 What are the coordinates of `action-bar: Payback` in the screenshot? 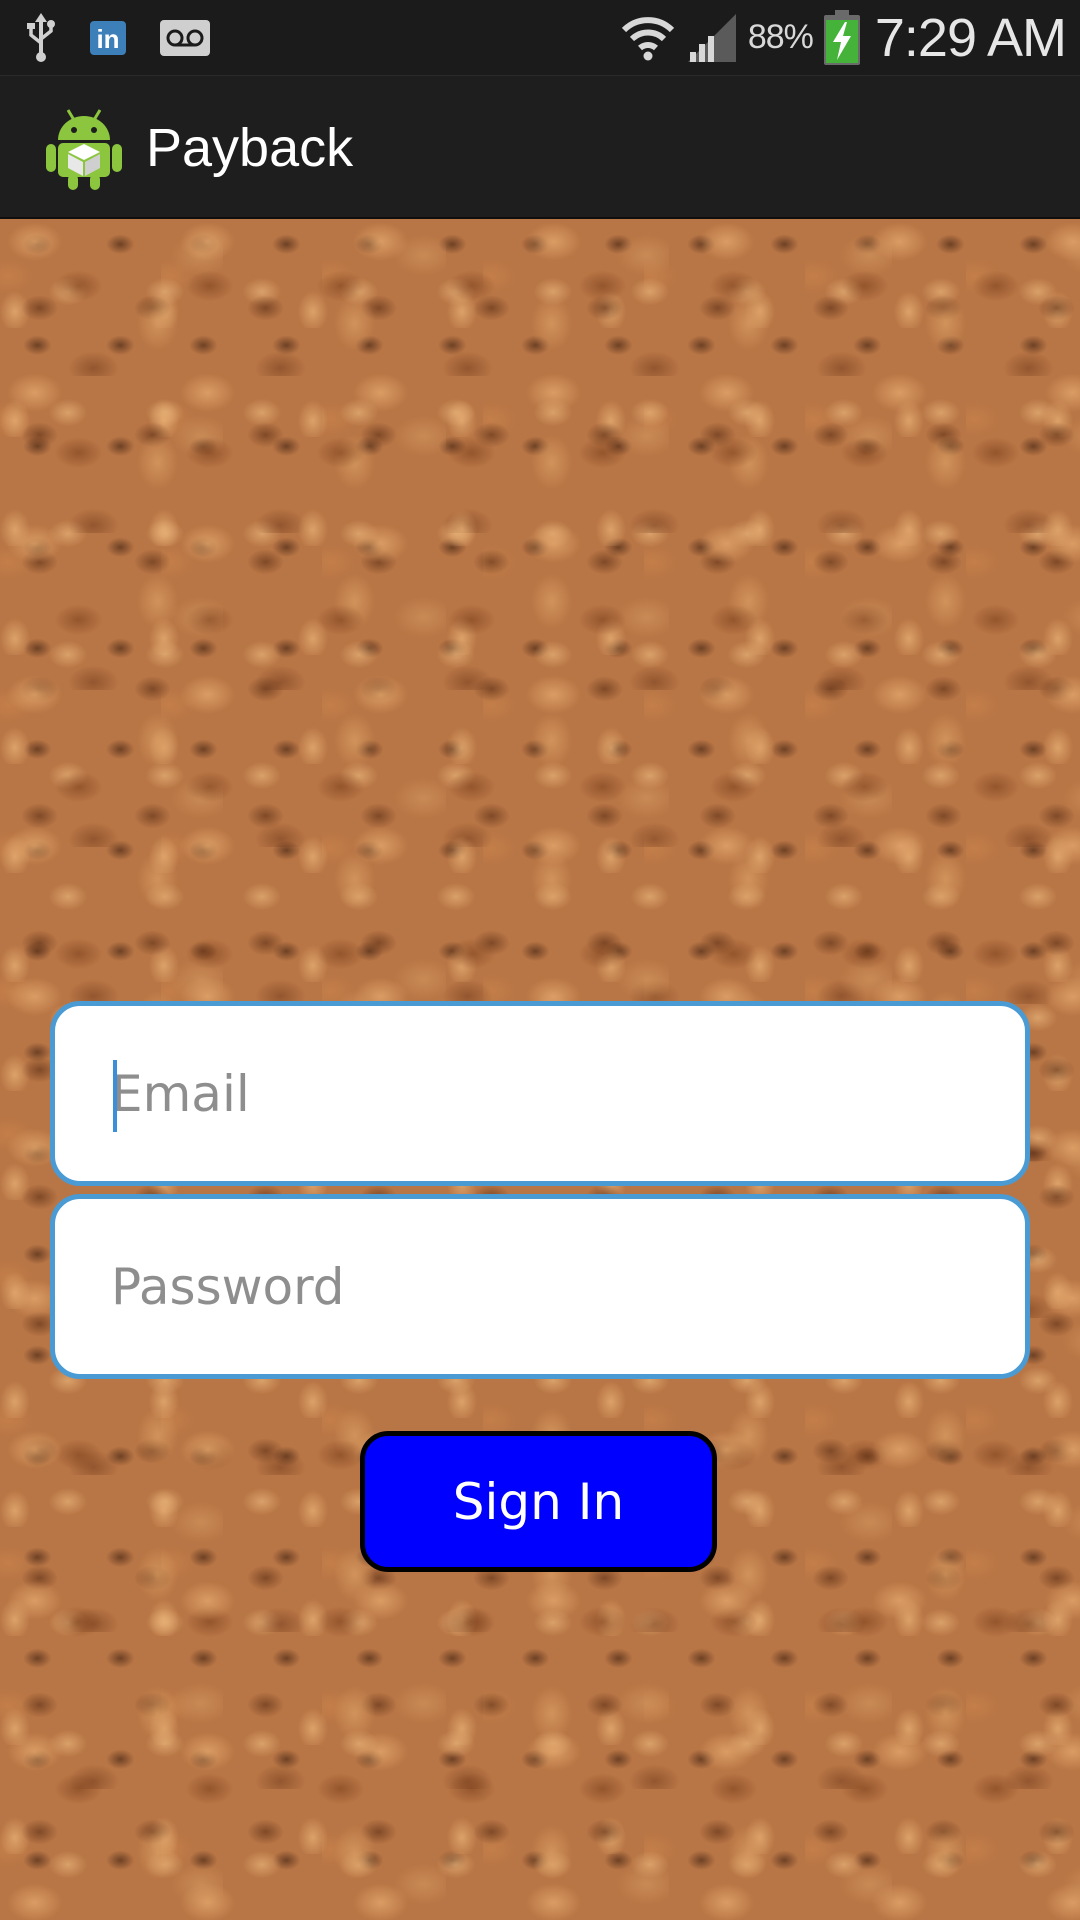 It's located at (540, 147).